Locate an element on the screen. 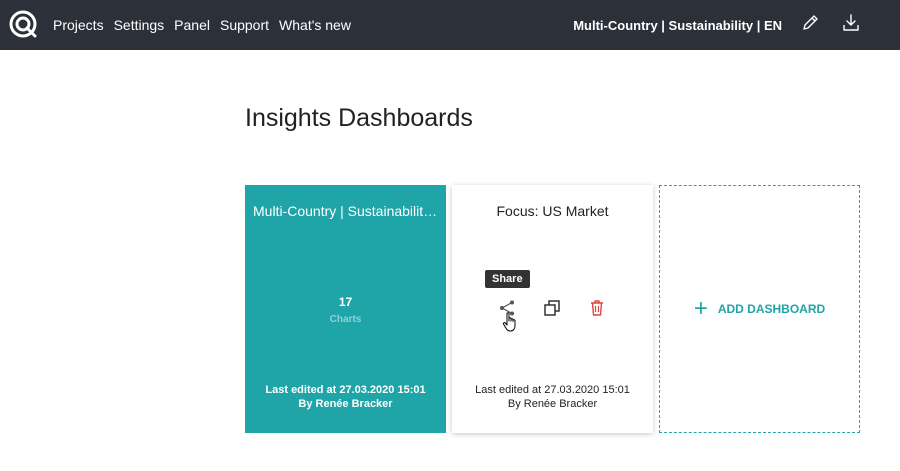 The image size is (900, 471). duplicate-icon is located at coordinates (552, 308).